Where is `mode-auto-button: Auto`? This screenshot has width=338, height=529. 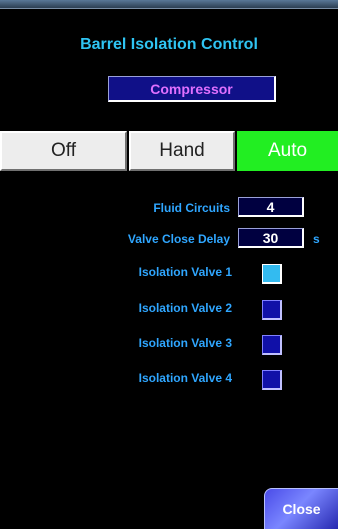
mode-auto-button: Auto is located at coordinates (287, 151).